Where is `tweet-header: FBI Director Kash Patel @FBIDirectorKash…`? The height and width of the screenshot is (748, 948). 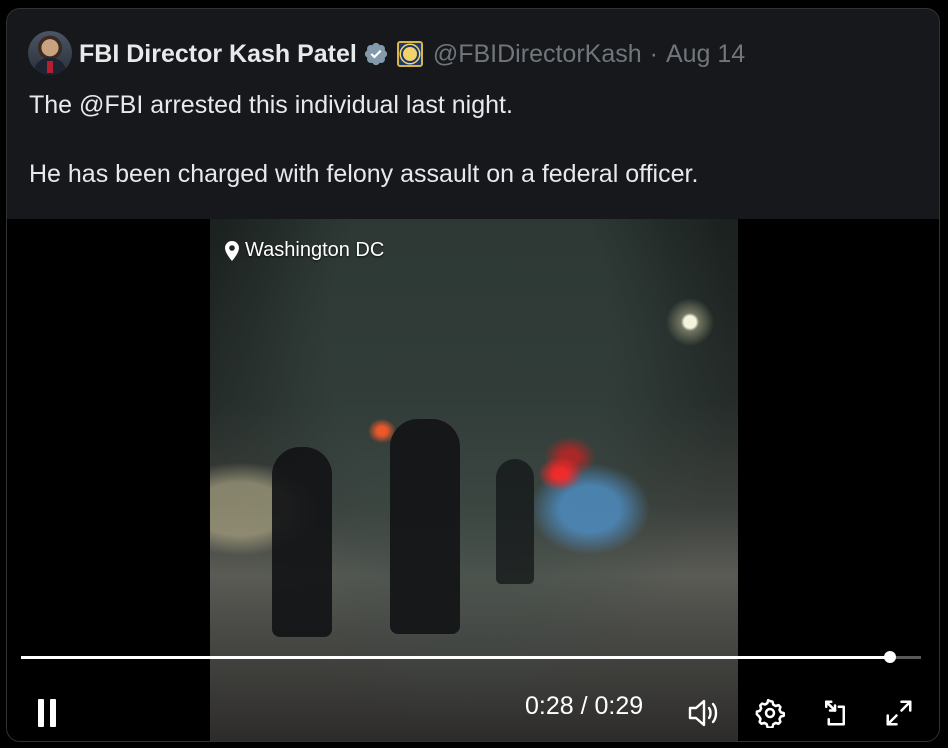 tweet-header: FBI Director Kash Patel @FBIDirectorKash… is located at coordinates (412, 54).